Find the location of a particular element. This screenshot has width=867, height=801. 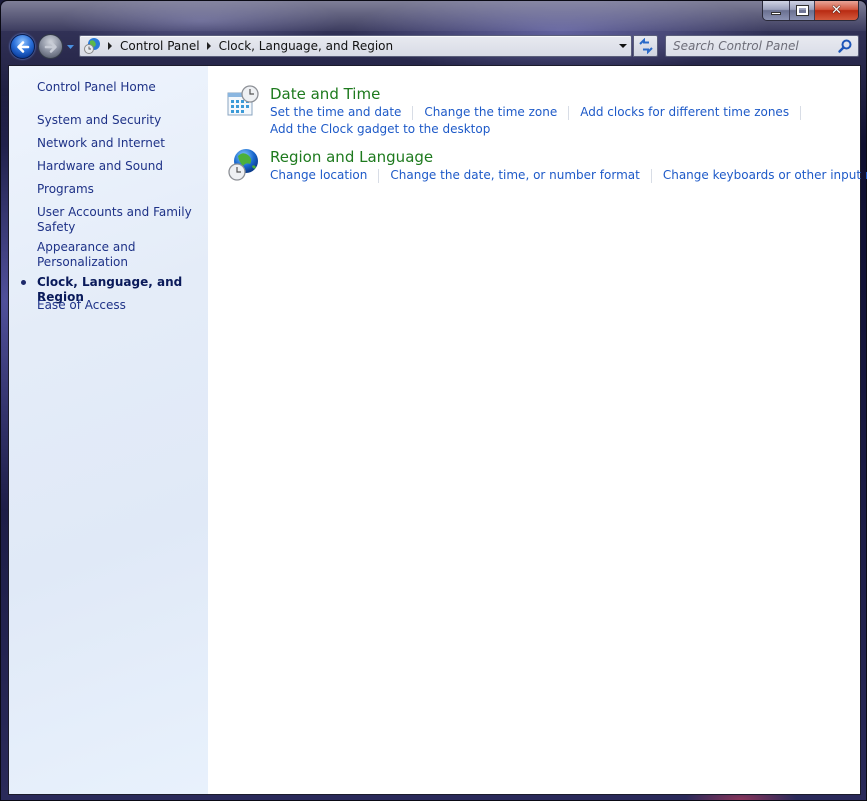

close-button: ✕ is located at coordinates (836, 10).